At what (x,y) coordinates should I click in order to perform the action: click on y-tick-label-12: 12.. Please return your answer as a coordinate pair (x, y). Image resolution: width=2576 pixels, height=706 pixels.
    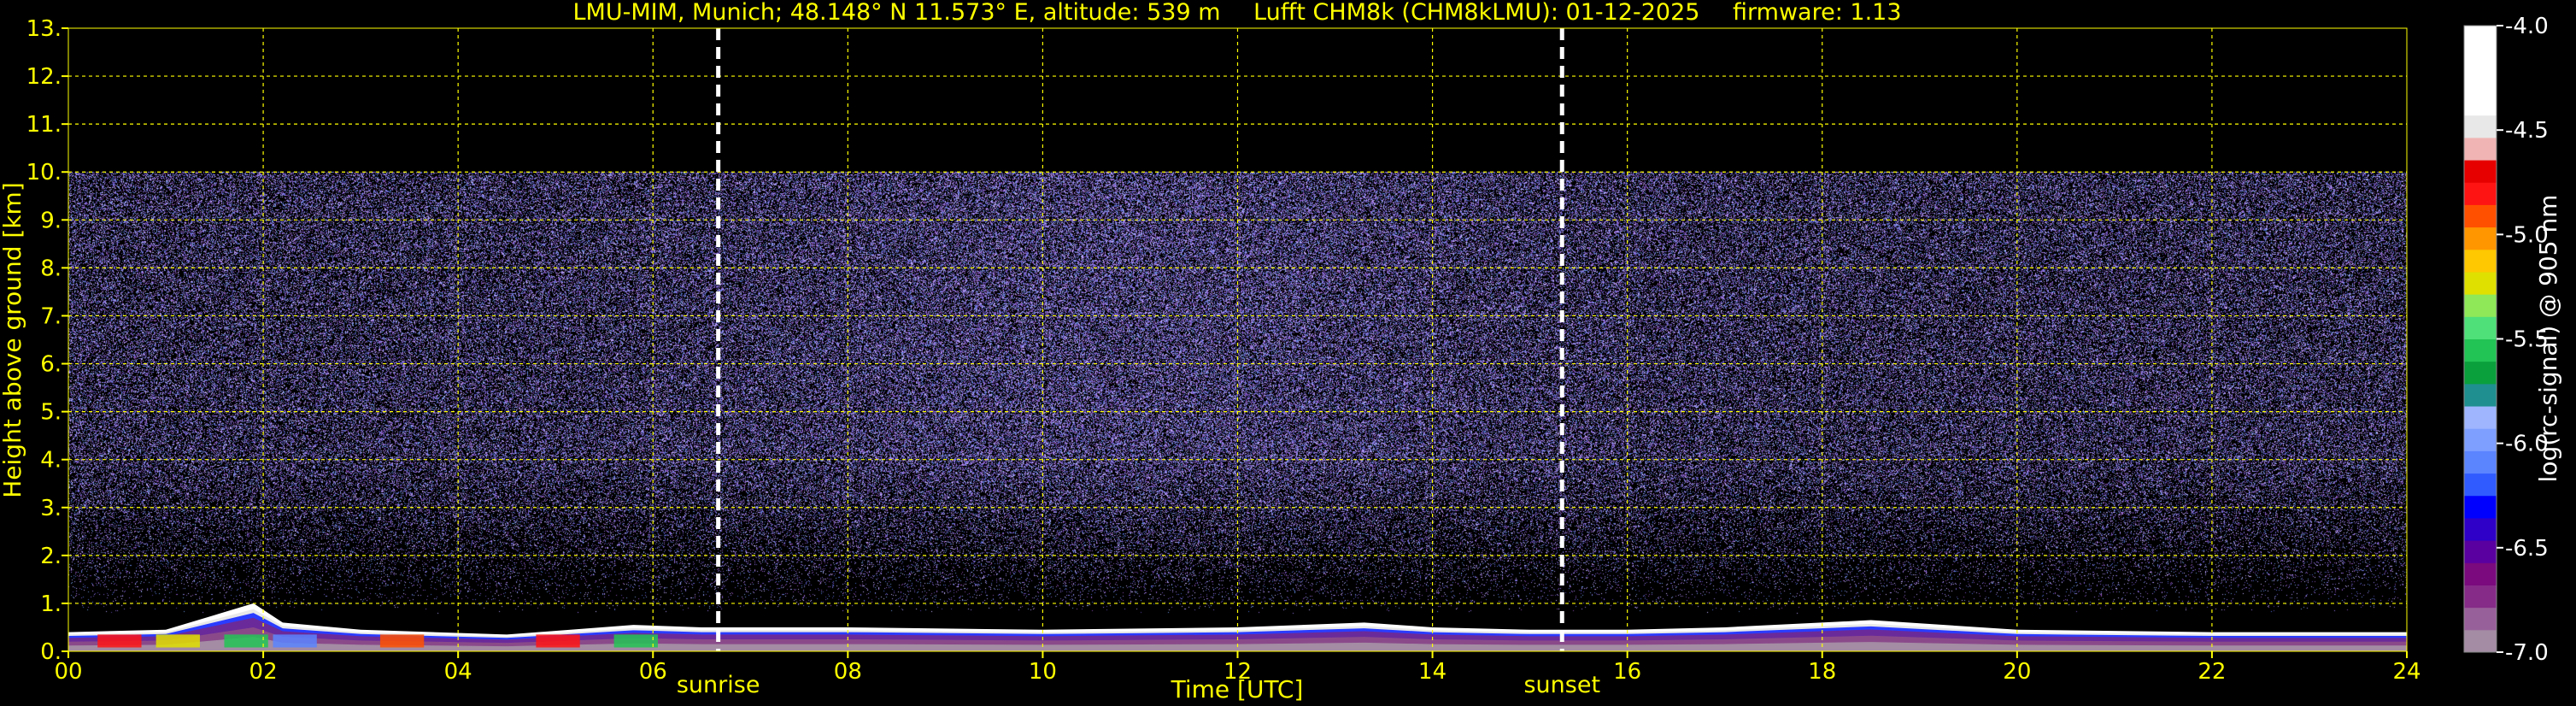
    Looking at the image, I should click on (44, 77).